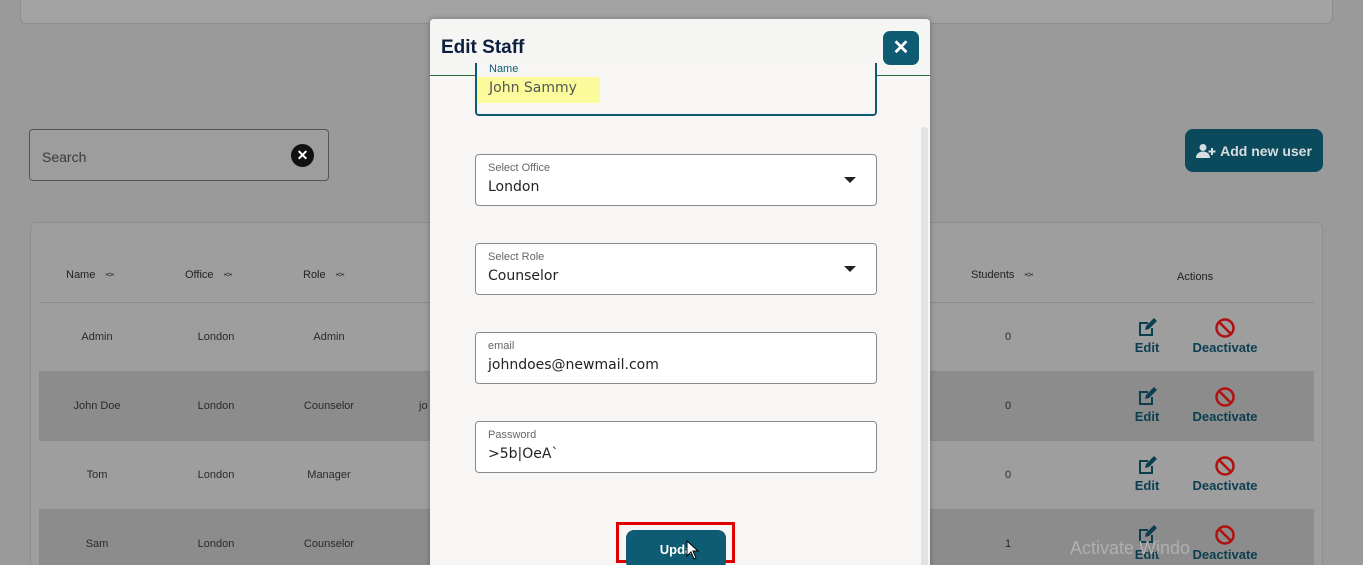 This screenshot has height=565, width=1363. I want to click on password-field-value: >5b|OeA`, so click(523, 454).